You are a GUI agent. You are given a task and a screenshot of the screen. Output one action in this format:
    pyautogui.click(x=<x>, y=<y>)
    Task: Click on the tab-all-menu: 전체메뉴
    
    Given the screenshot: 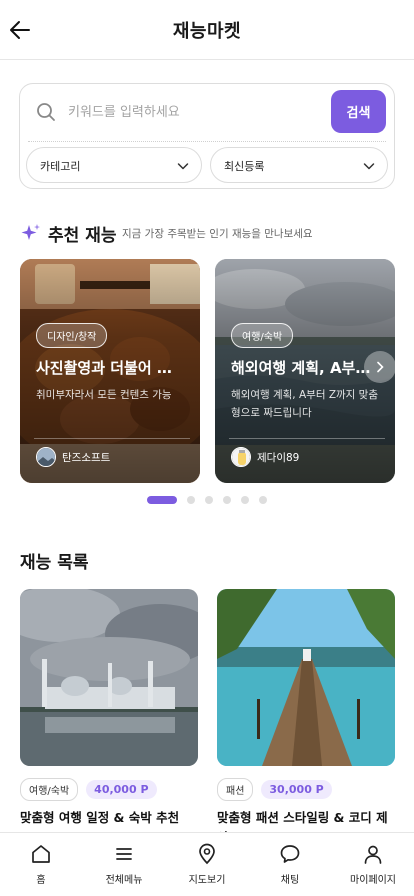 What is the action you would take?
    pyautogui.click(x=124, y=868)
    